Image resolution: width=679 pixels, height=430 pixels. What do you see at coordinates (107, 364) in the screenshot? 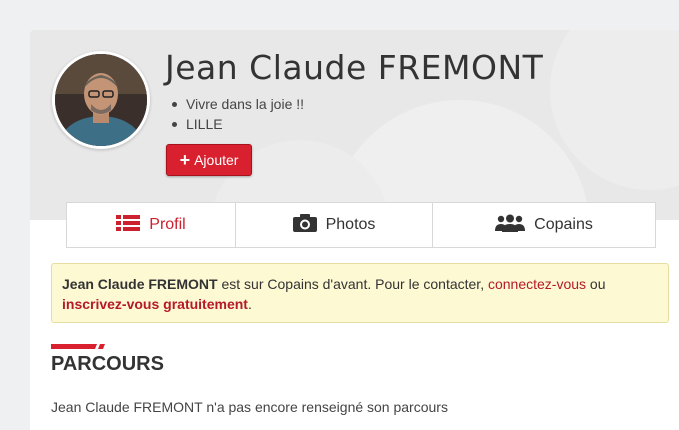
I see `section-title: PARCOURS` at bounding box center [107, 364].